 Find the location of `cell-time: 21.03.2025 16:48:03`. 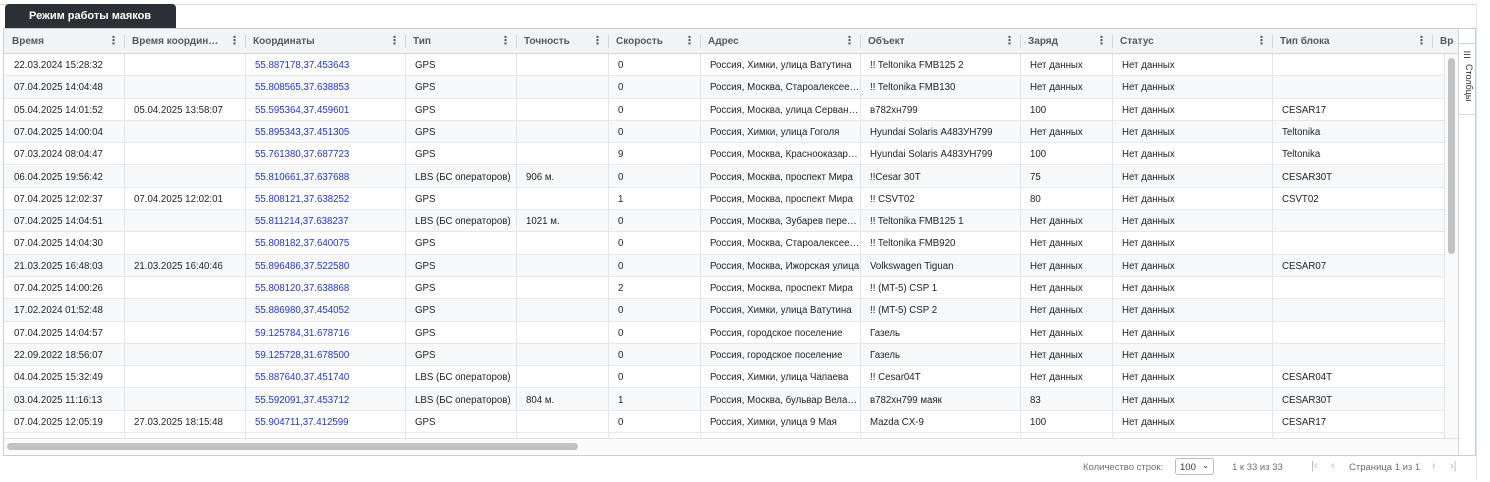

cell-time: 21.03.2025 16:48:03 is located at coordinates (58, 266).